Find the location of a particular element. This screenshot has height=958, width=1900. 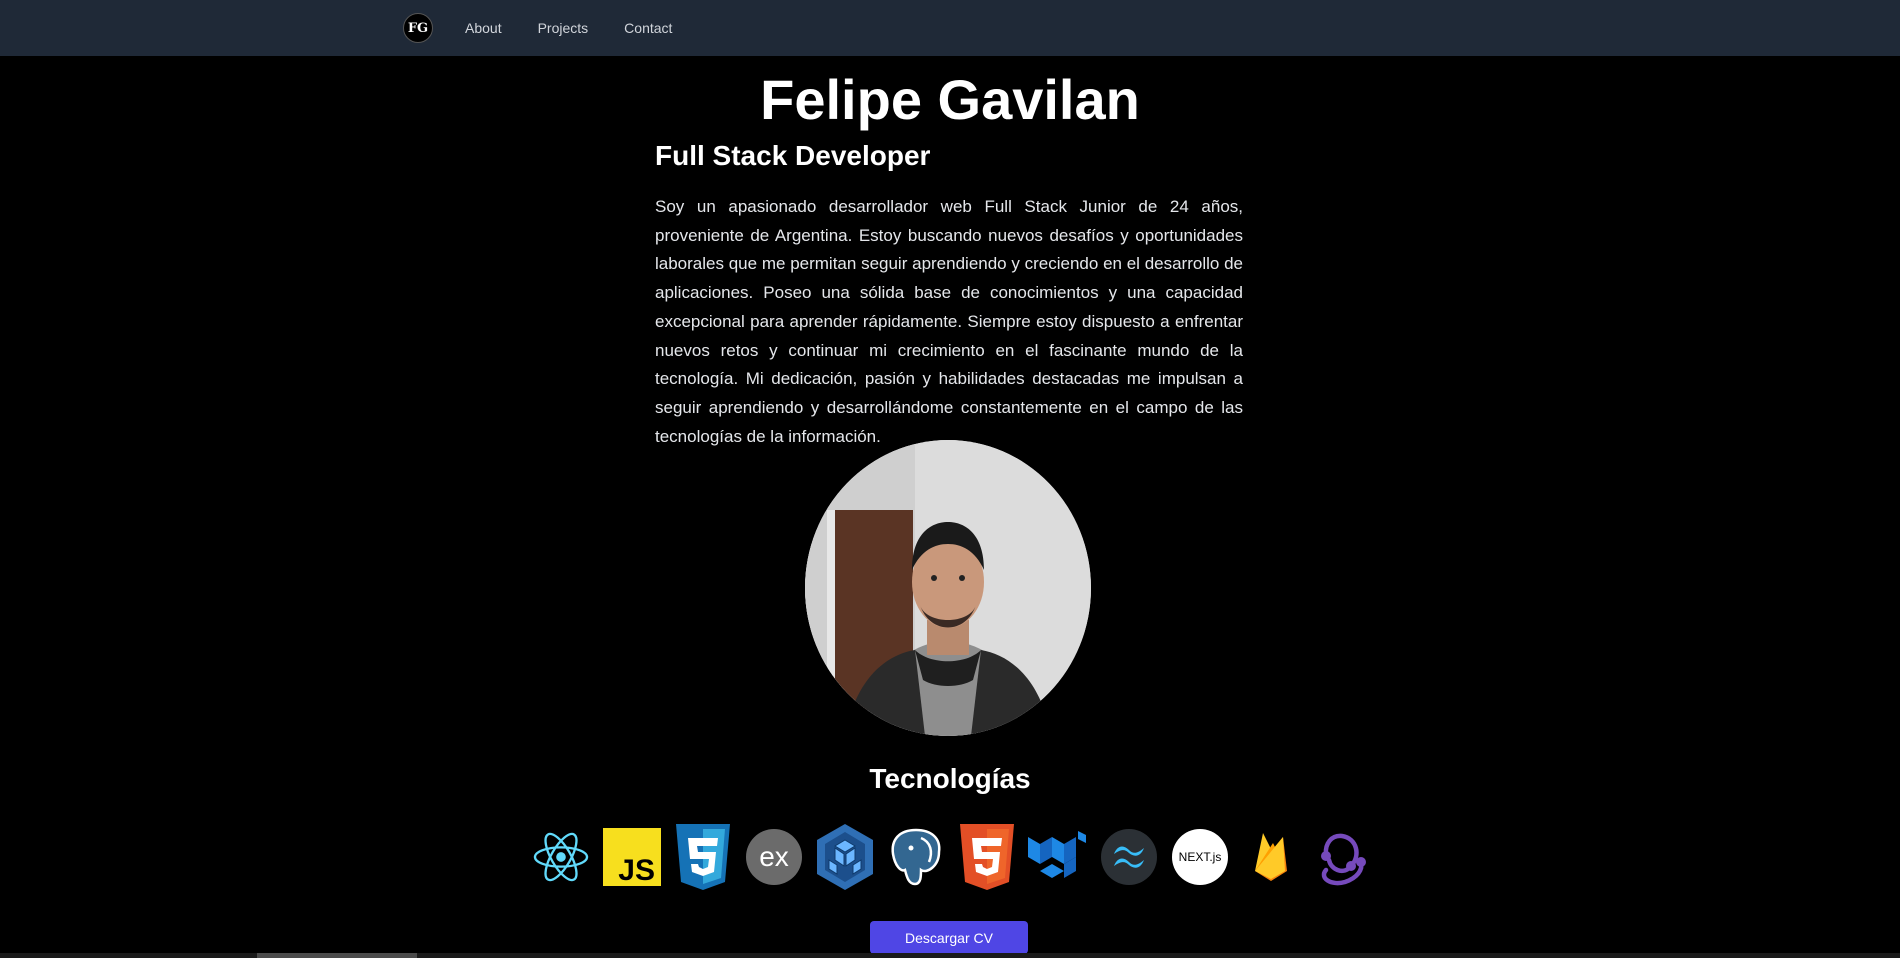

nextjs-icon: NEXT.js is located at coordinates (1200, 857).